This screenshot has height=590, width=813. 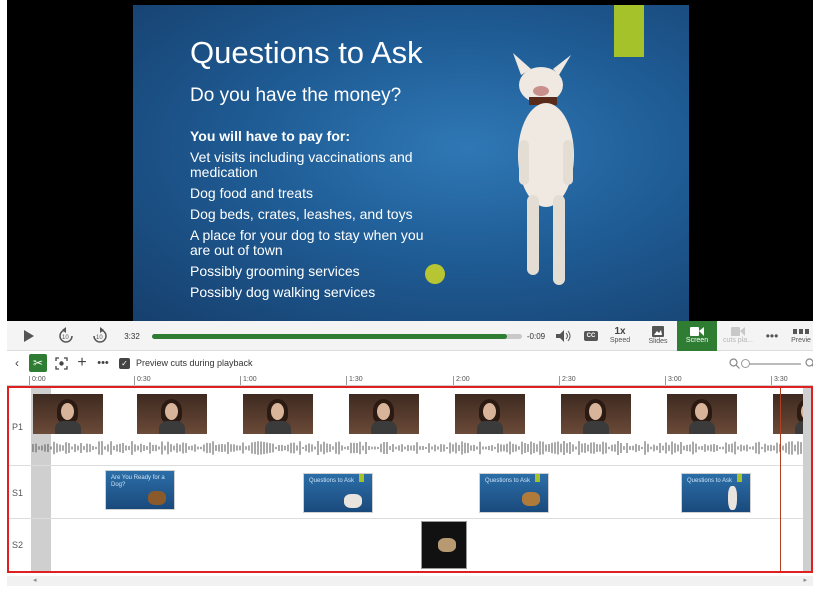 What do you see at coordinates (808, 363) in the screenshot?
I see `zoom-in-icon` at bounding box center [808, 363].